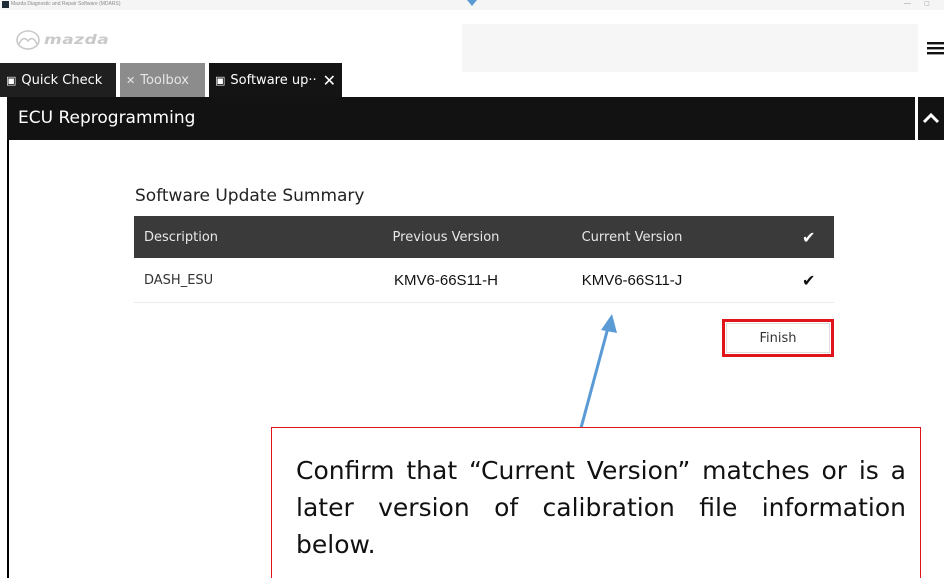 The width and height of the screenshot is (944, 578). I want to click on tab-label: Toolbox, so click(164, 80).